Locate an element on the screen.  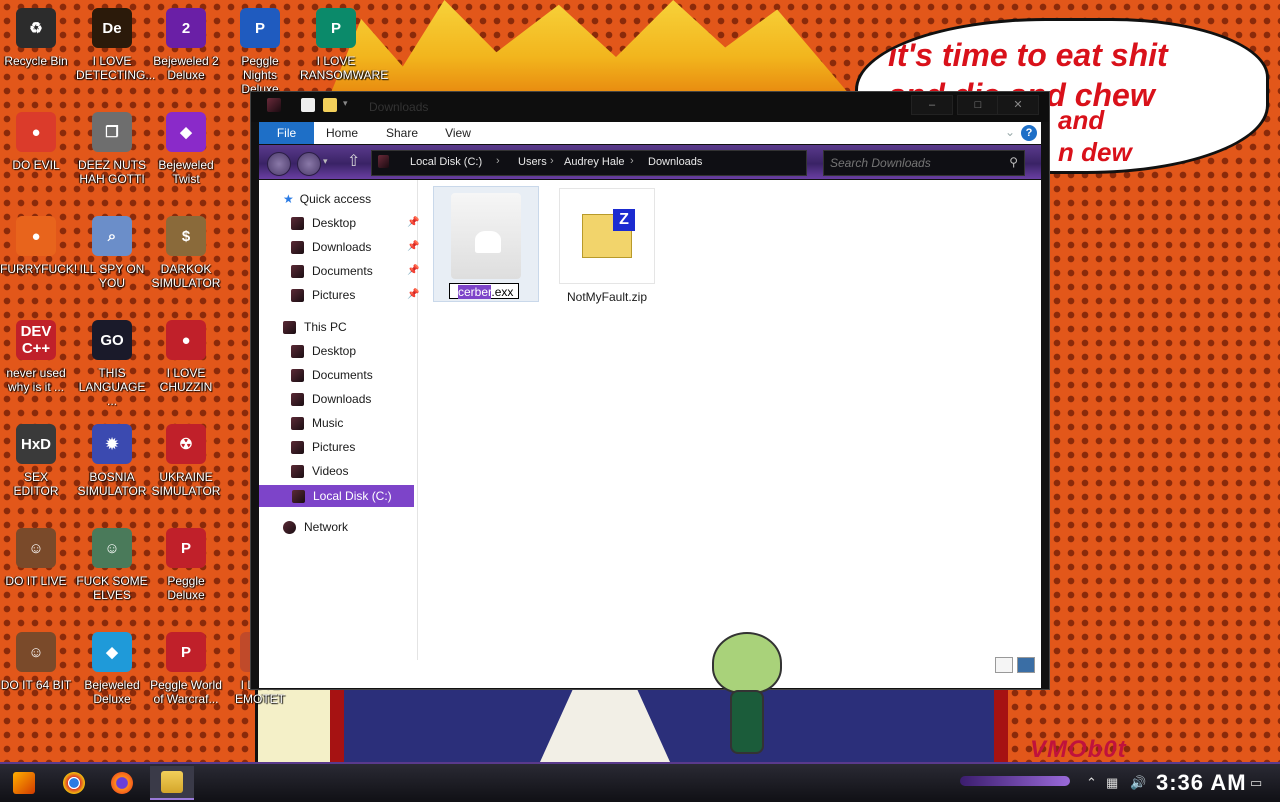
app-icon: ● is located at coordinates (186, 340).